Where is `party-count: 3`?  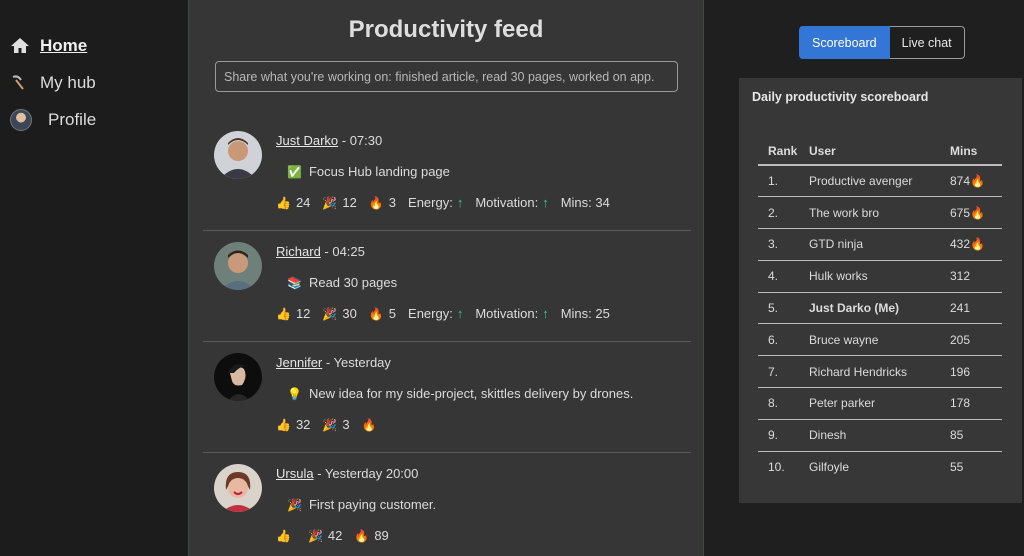 party-count: 3 is located at coordinates (346, 424).